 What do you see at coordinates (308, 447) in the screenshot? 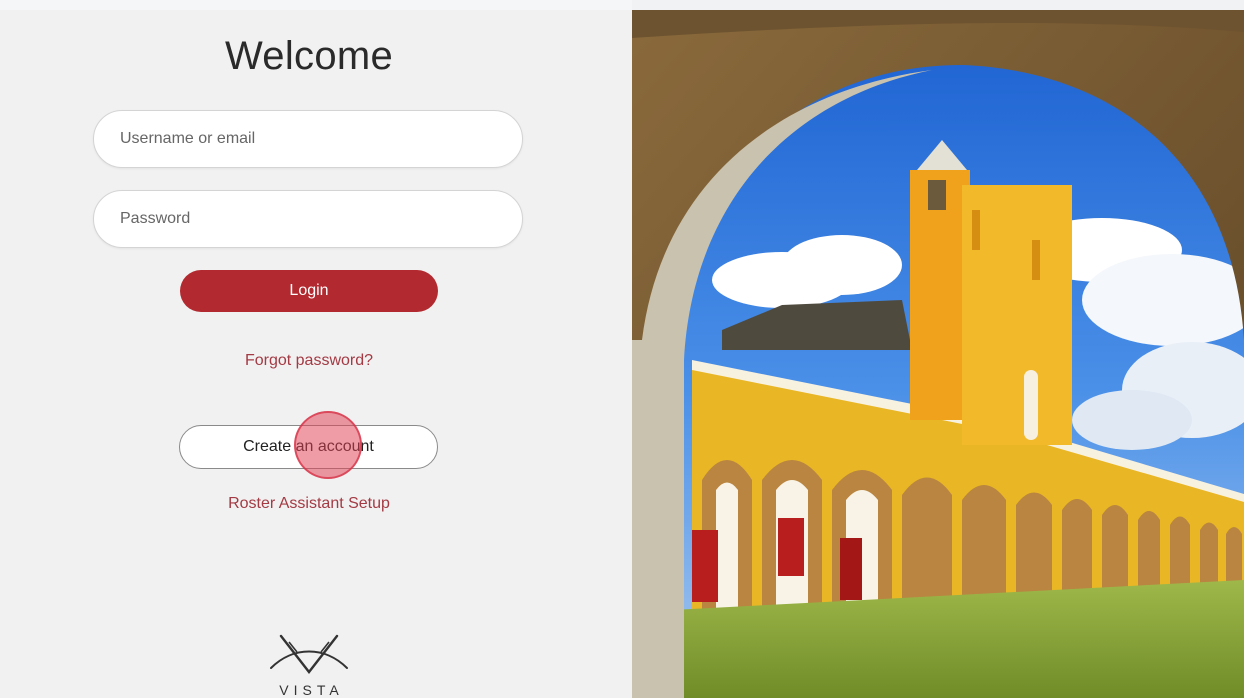
I see `create-account-button: Create an account` at bounding box center [308, 447].